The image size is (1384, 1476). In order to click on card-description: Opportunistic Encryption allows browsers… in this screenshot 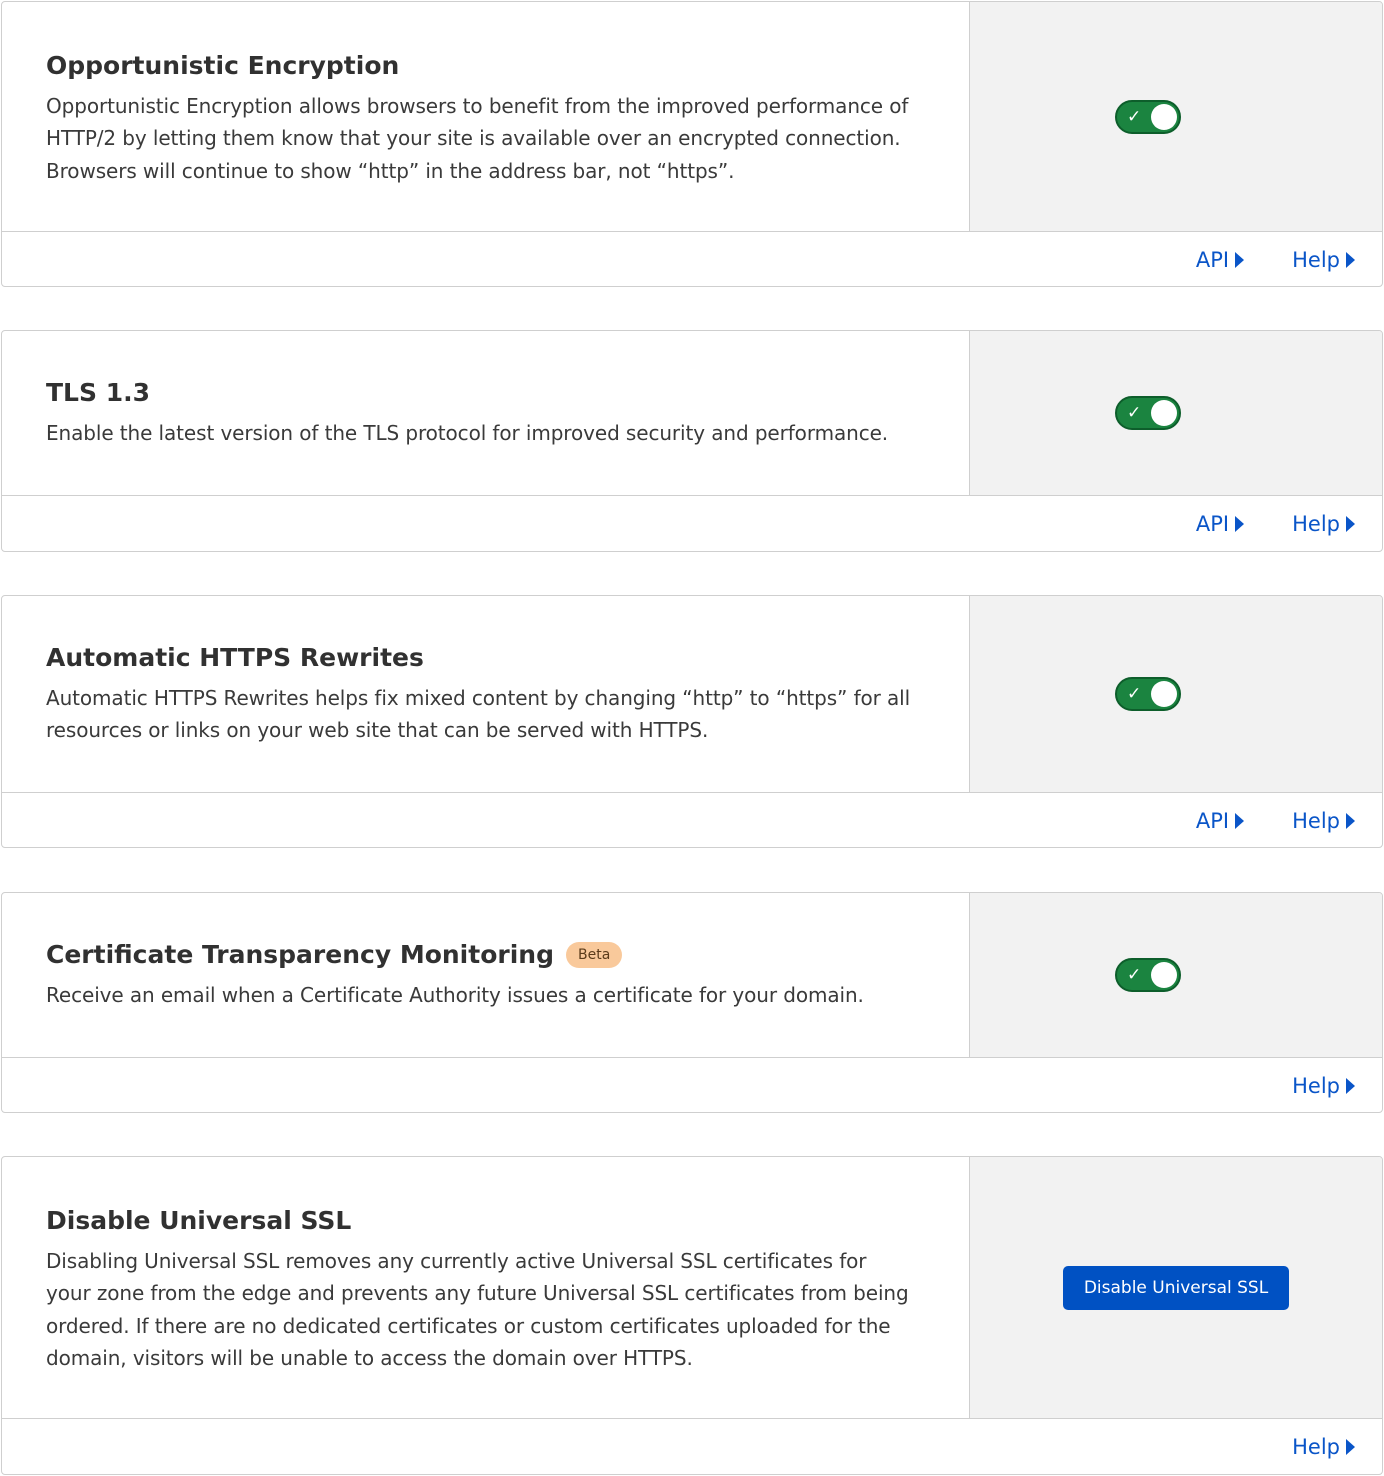, I will do `click(477, 138)`.